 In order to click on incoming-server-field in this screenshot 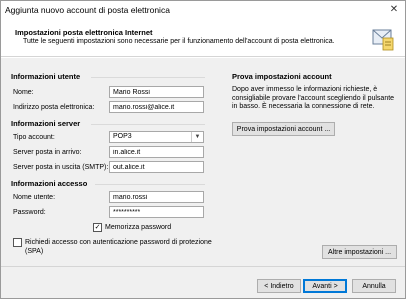, I will do `click(156, 152)`.